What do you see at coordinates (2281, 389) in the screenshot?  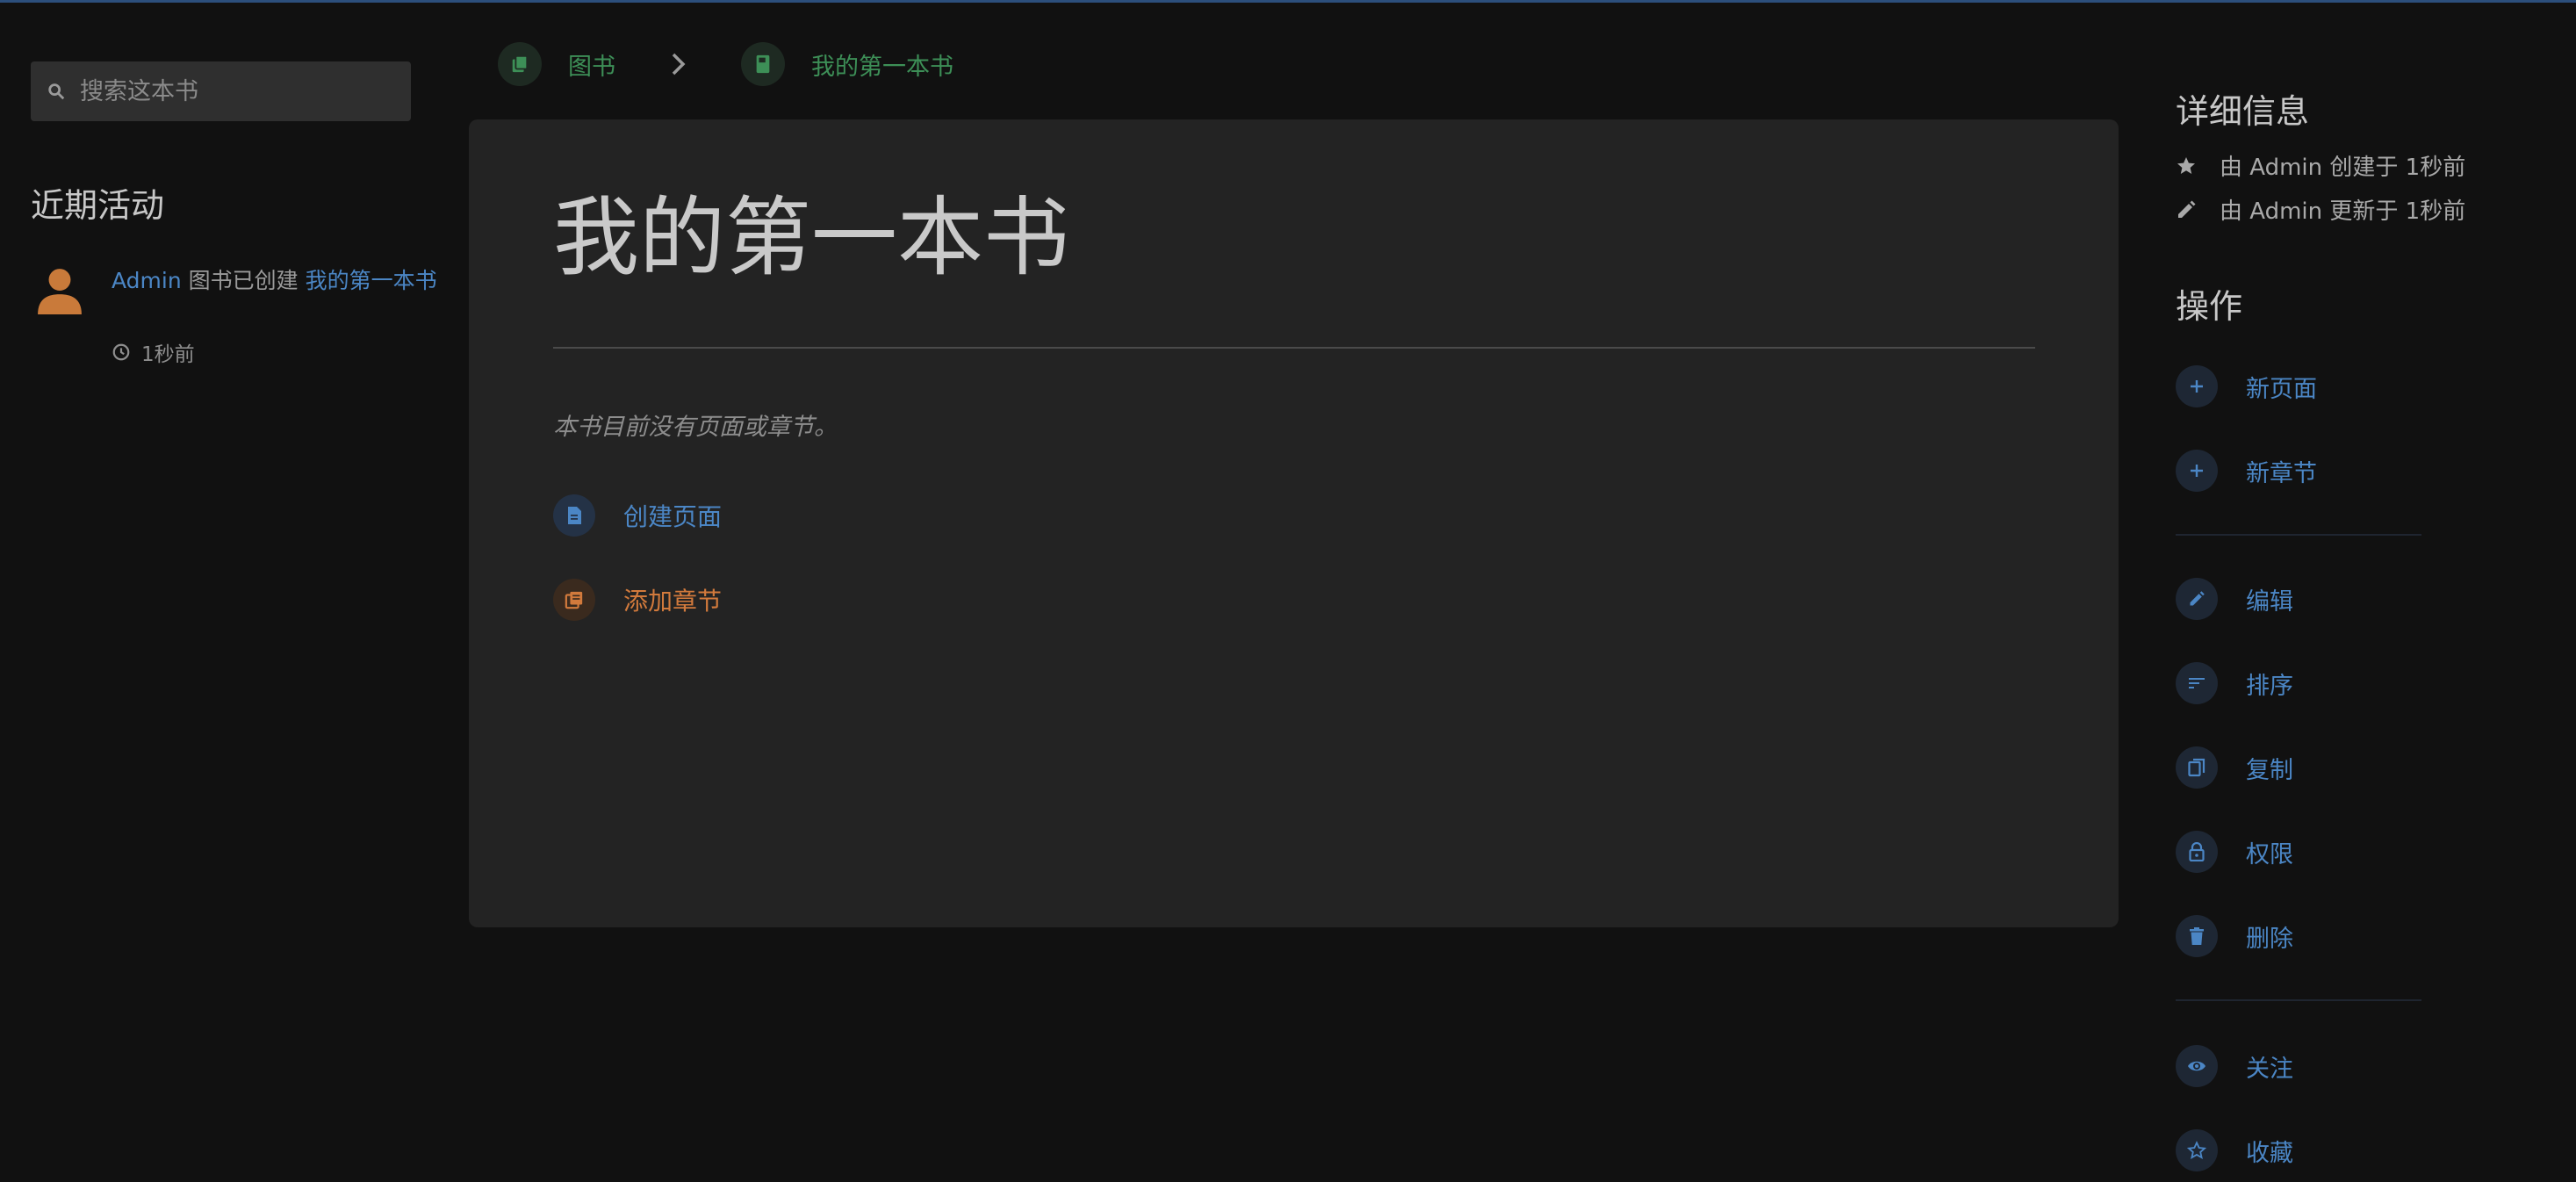 I see `new-page-label: 新页面` at bounding box center [2281, 389].